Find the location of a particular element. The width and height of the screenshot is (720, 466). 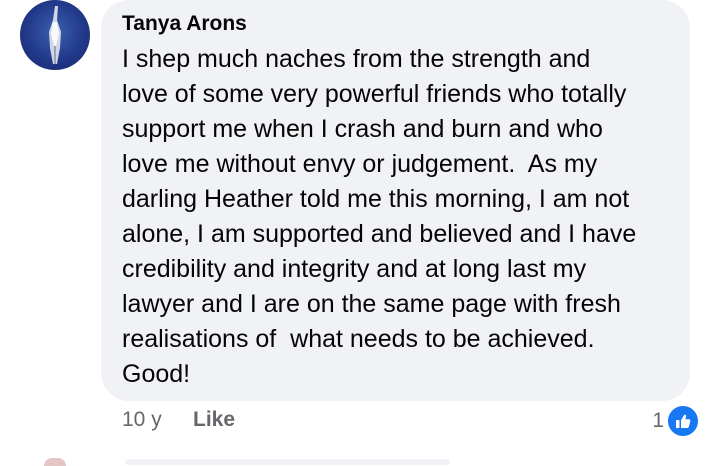

user-avatar-icon is located at coordinates (55, 35).